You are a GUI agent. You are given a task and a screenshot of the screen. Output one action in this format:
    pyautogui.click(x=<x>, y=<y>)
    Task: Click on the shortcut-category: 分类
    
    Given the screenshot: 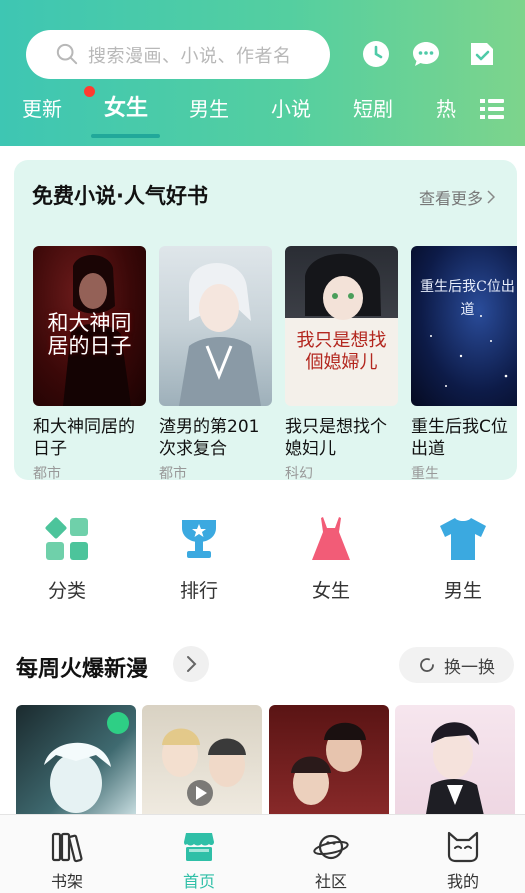 What is the action you would take?
    pyautogui.click(x=67, y=558)
    